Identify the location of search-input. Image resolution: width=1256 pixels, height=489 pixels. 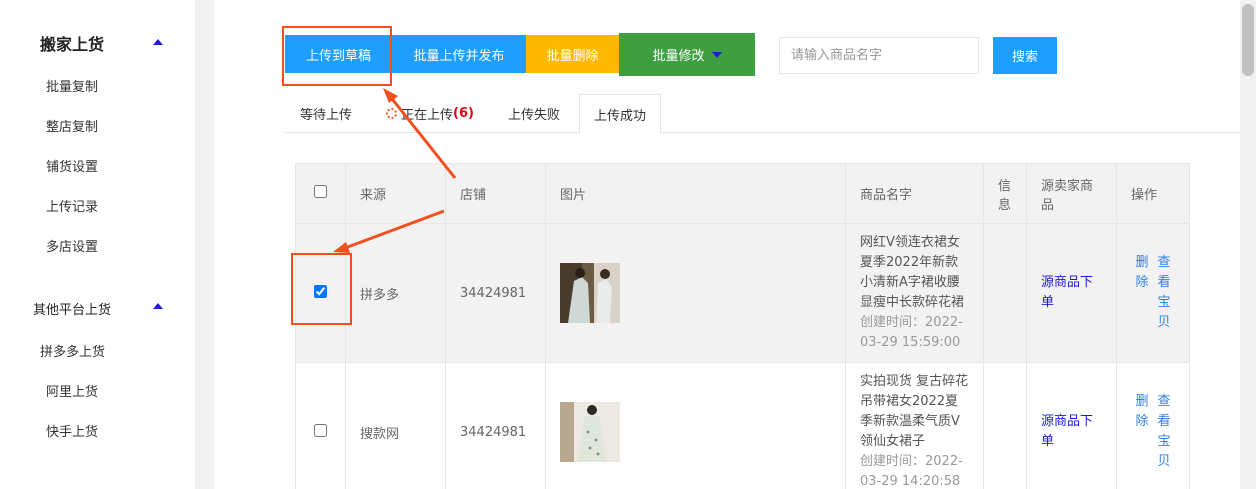
(879, 55).